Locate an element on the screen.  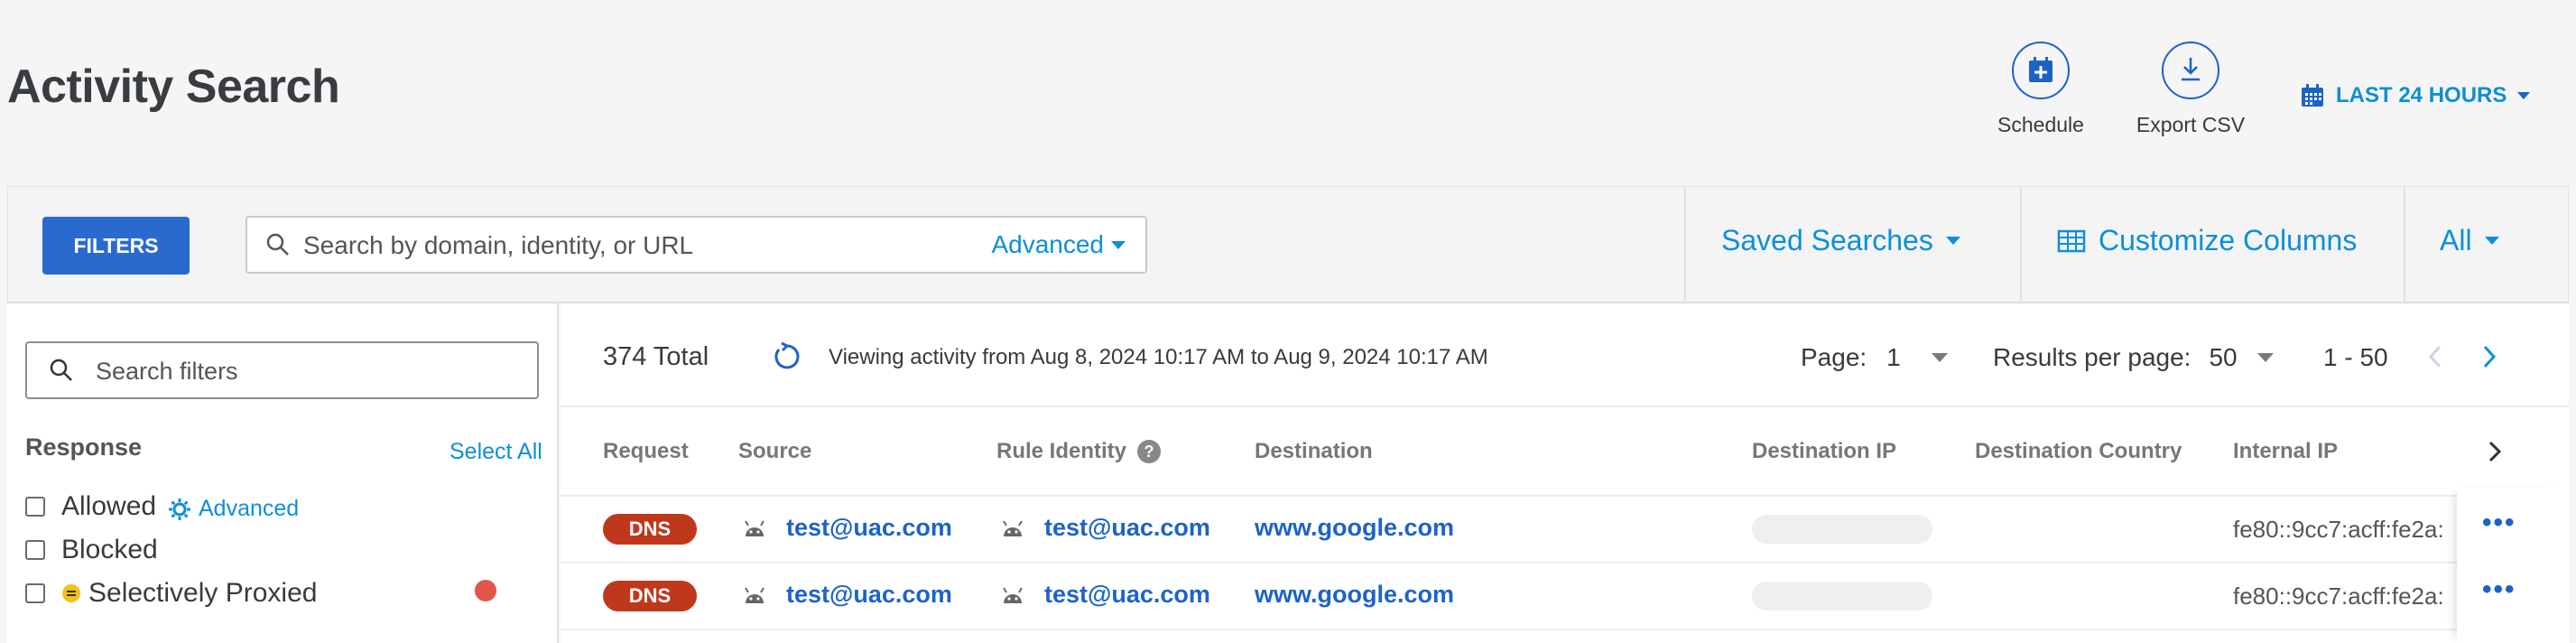
response-section-title: Response is located at coordinates (84, 447).